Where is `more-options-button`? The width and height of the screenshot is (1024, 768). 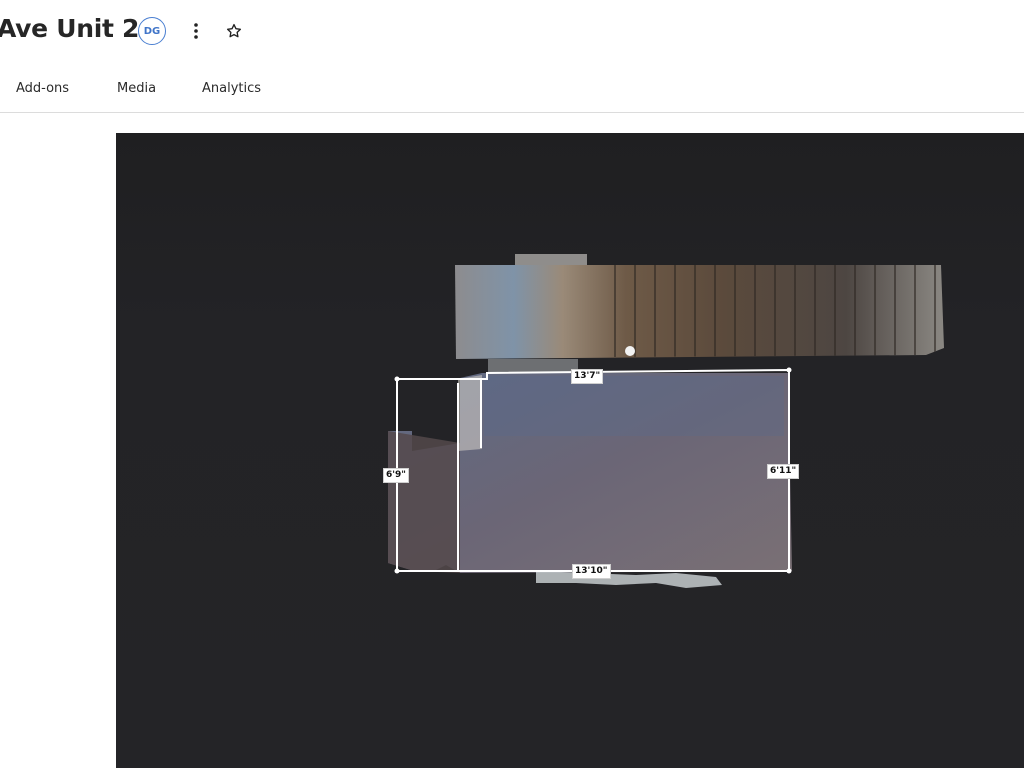 more-options-button is located at coordinates (196, 31).